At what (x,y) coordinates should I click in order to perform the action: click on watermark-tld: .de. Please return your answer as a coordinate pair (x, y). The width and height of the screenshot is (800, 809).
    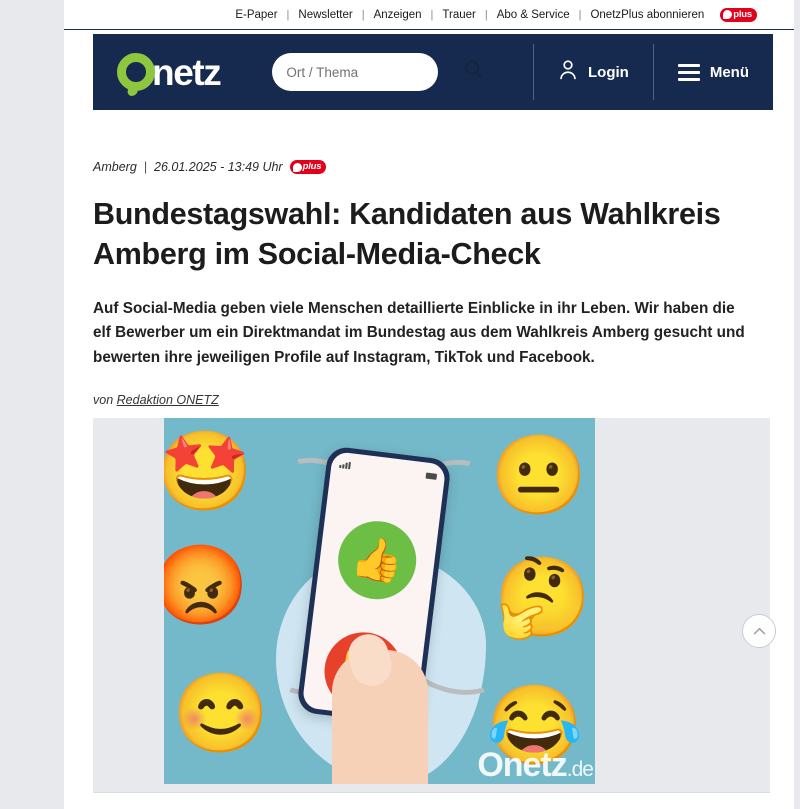
    Looking at the image, I should click on (580, 769).